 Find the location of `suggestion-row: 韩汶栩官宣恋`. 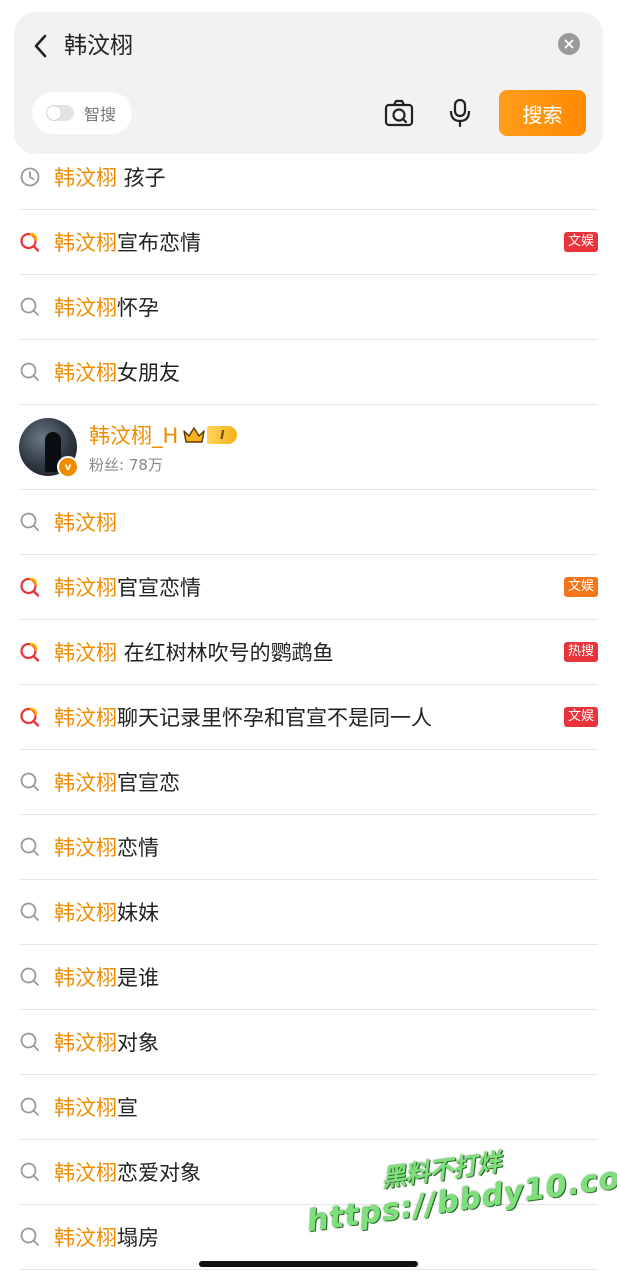

suggestion-row: 韩汶栩官宣恋 is located at coordinates (308, 782).